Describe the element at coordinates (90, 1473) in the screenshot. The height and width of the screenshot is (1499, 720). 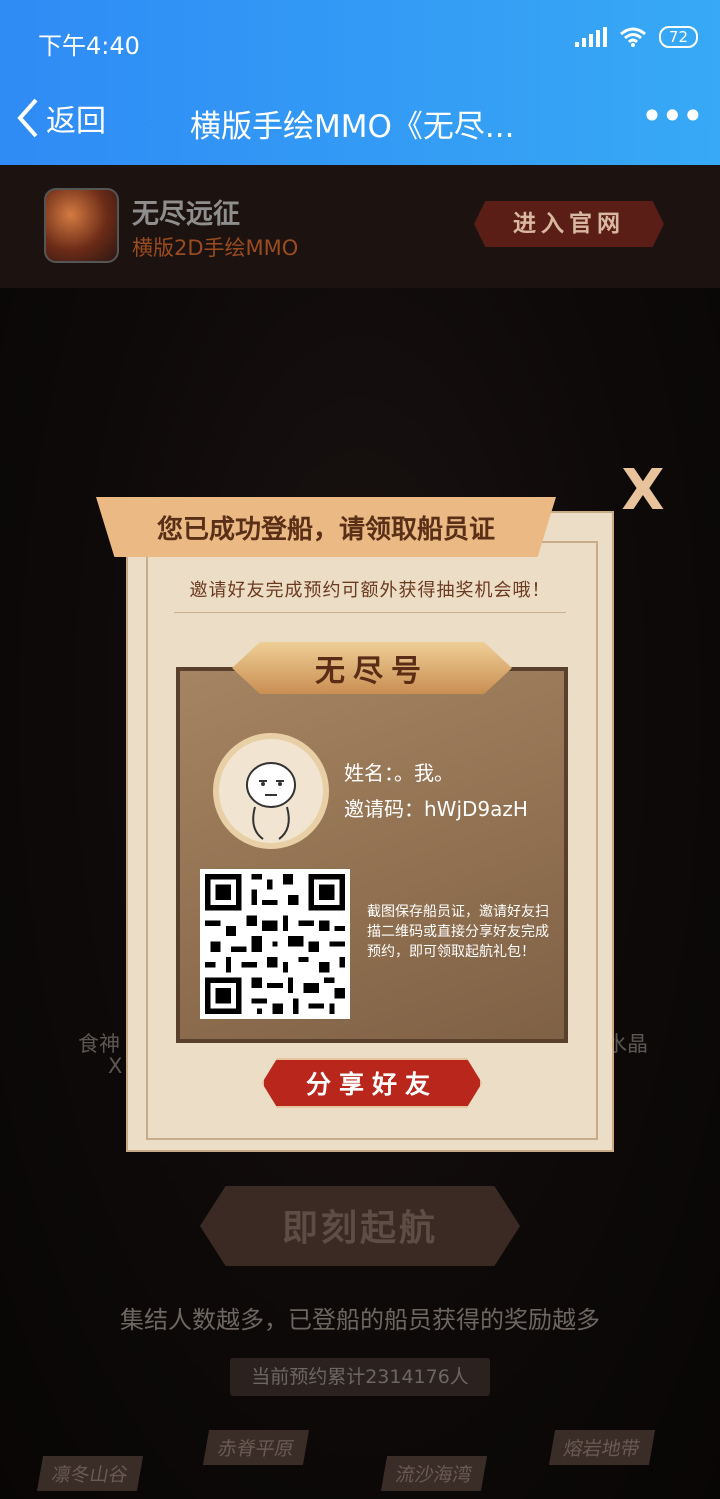
I see `region-tag: 凛冬山谷` at that location.